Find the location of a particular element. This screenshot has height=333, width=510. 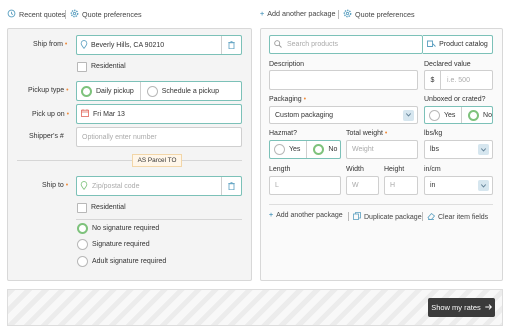

unboxed-yes-radio is located at coordinates (434, 115).